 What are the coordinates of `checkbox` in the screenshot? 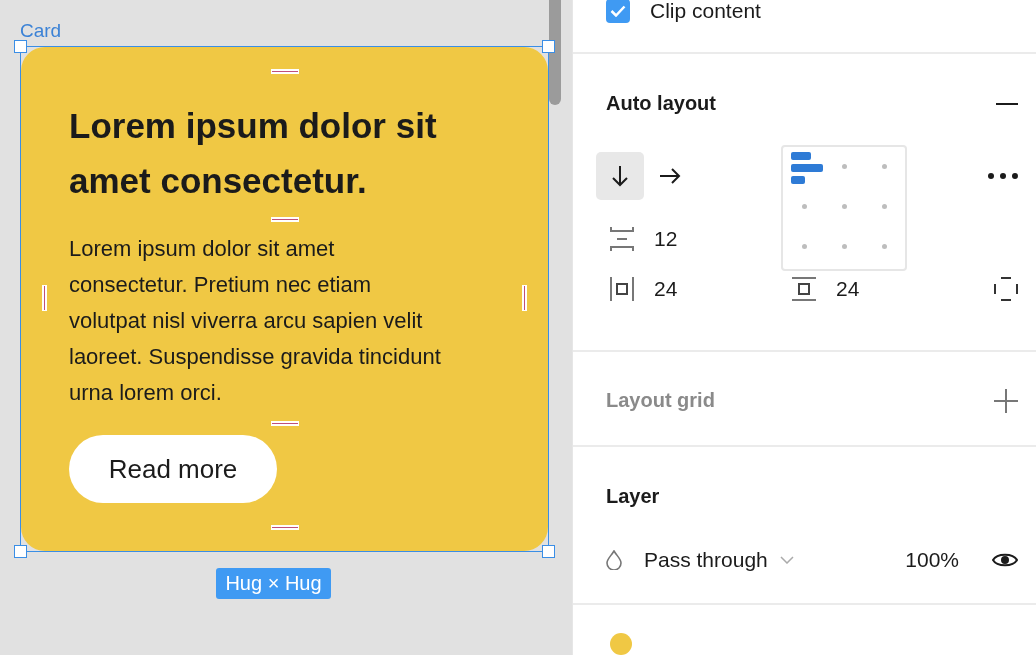 It's located at (618, 11).